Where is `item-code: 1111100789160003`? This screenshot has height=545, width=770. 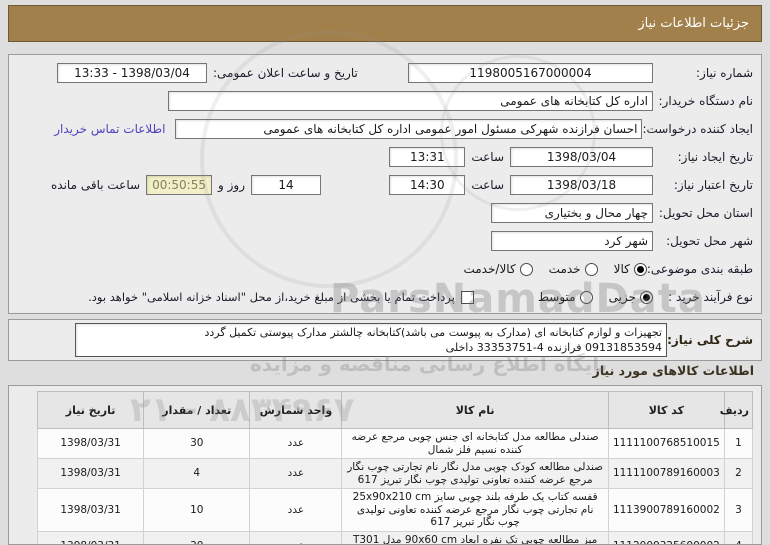
item-code: 1111100789160003 is located at coordinates (666, 473).